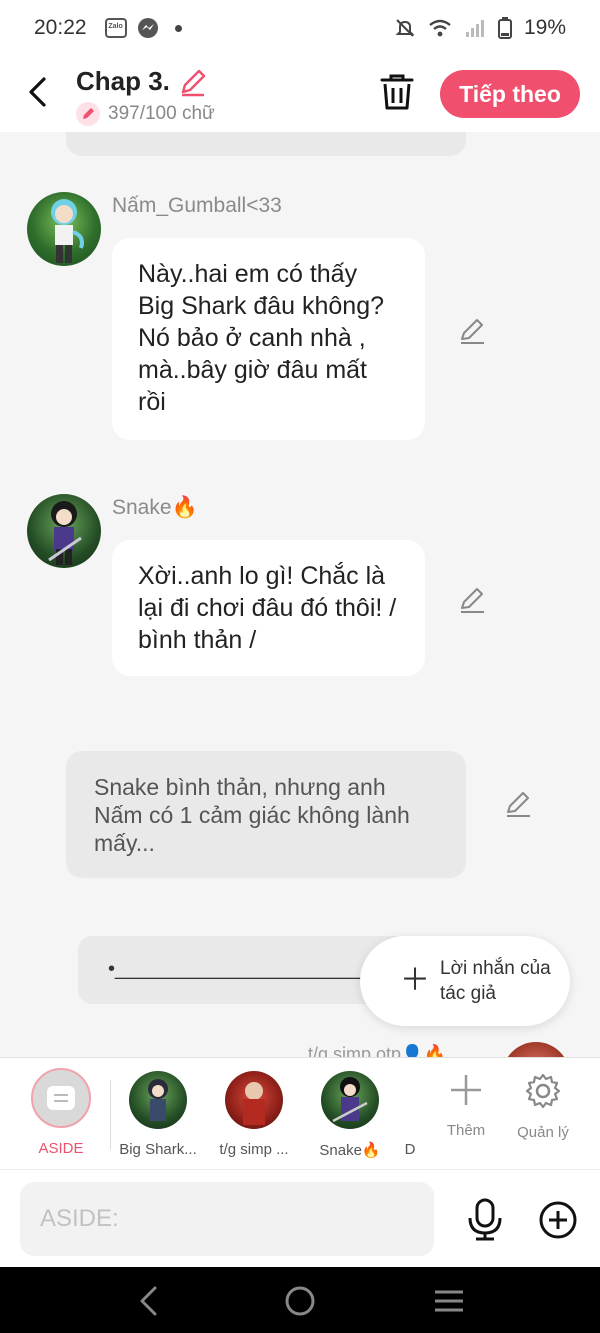  Describe the element at coordinates (266, 144) in the screenshot. I see `previous-message-bubble` at that location.